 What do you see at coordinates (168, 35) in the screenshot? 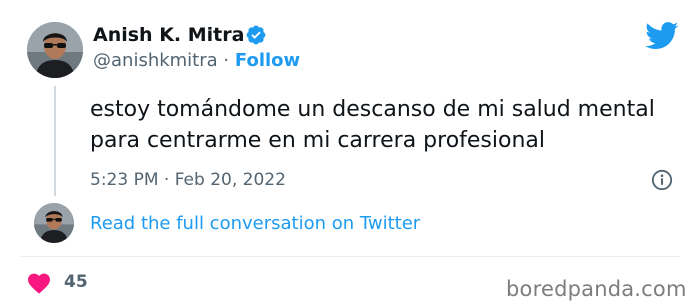
I see `author-name: Anish K. Mitra` at bounding box center [168, 35].